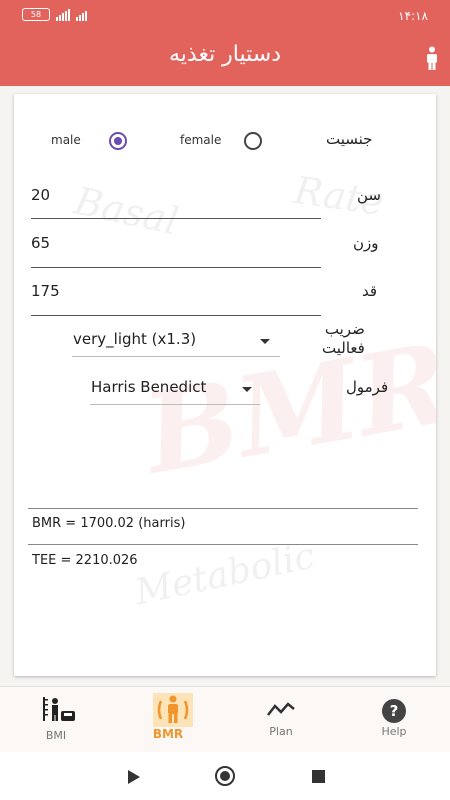 The height and width of the screenshot is (800, 450). I want to click on nav-help-label: Help, so click(394, 731).